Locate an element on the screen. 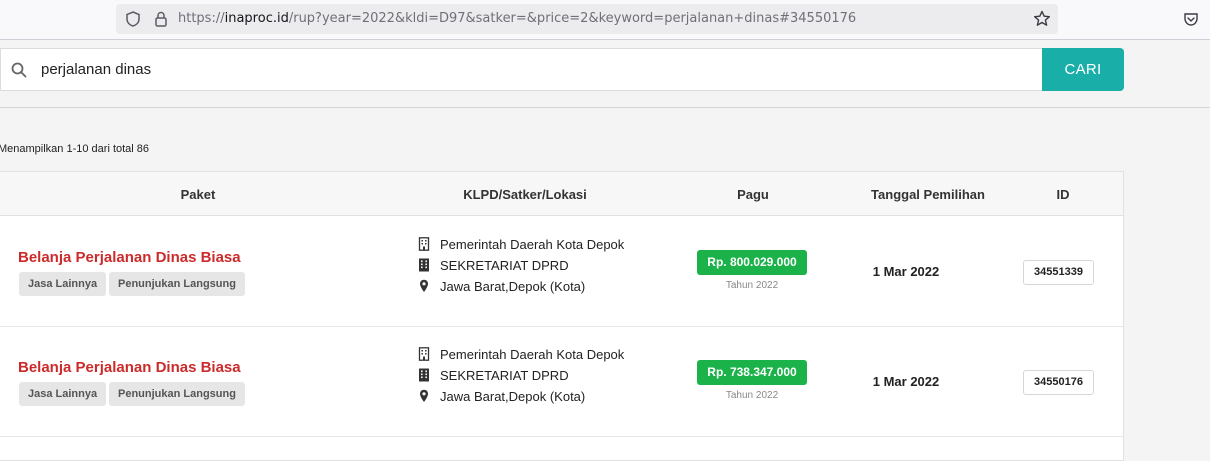 The width and height of the screenshot is (1210, 461). url-prefix: https:// is located at coordinates (201, 18).